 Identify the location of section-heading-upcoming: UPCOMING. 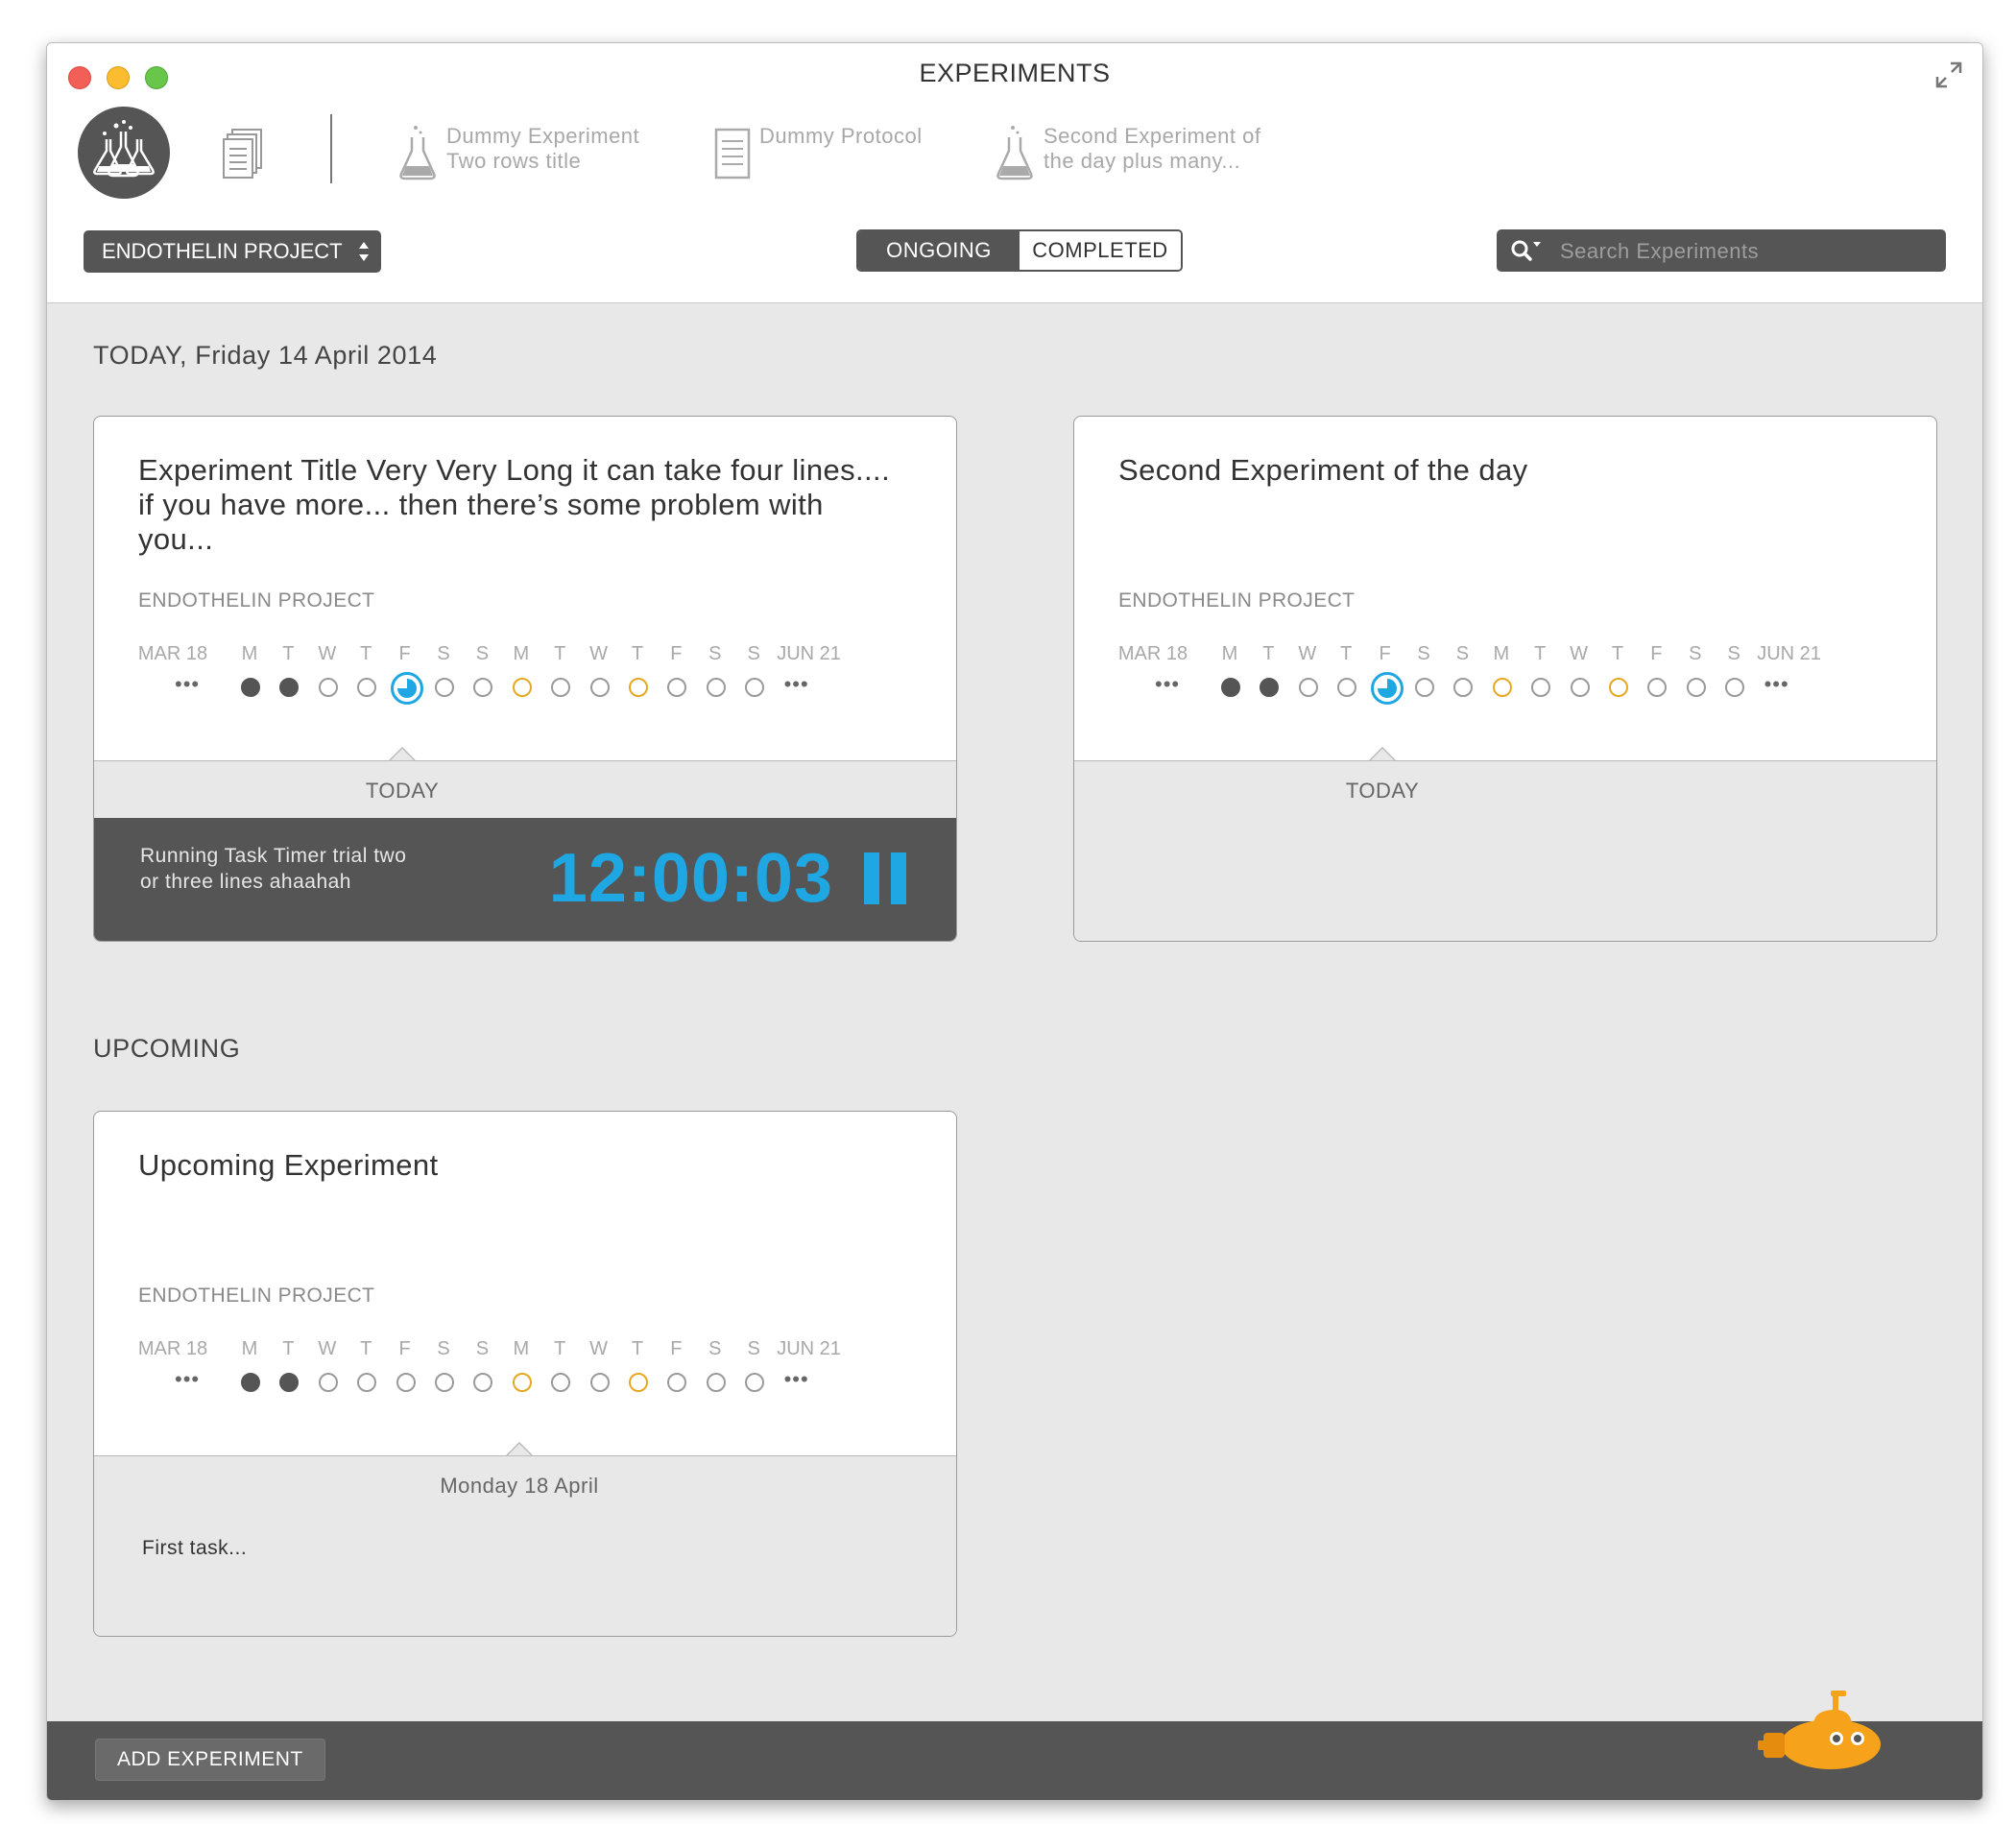
(167, 1048).